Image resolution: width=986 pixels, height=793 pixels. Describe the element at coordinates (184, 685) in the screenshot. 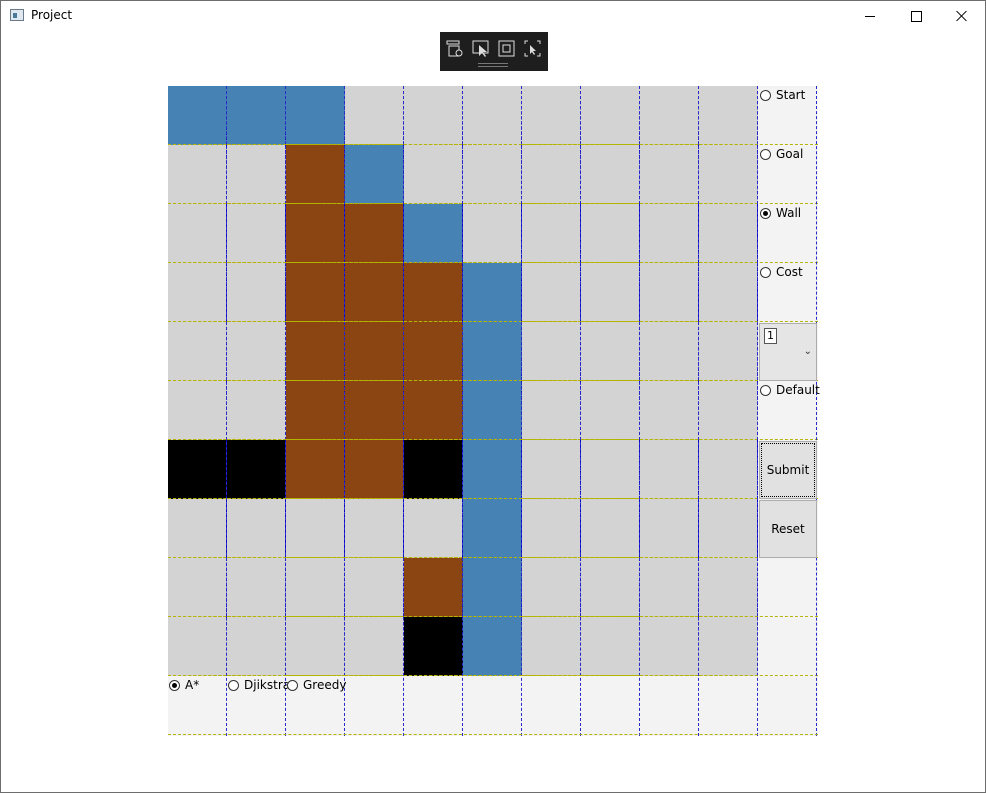

I see `astar-radio: A*` at that location.